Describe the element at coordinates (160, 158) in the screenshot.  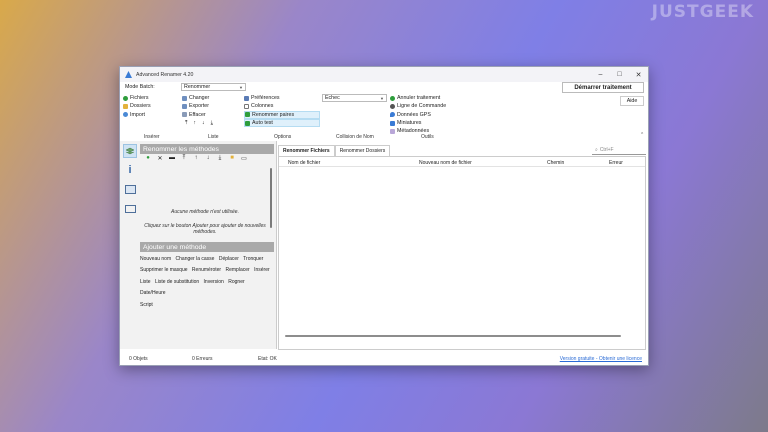
I see `remove-method-icon: ✕` at that location.